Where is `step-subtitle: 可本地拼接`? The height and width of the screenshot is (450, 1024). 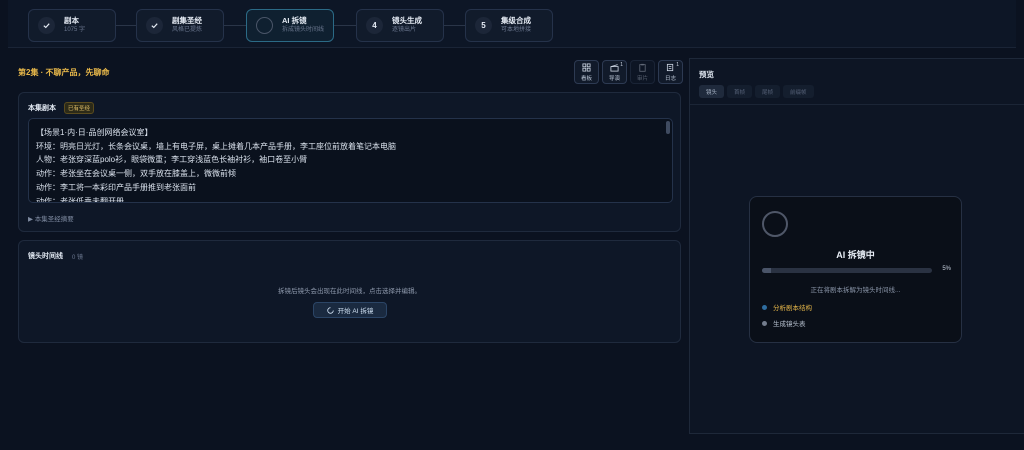
step-subtitle: 可本地拼接 is located at coordinates (516, 30).